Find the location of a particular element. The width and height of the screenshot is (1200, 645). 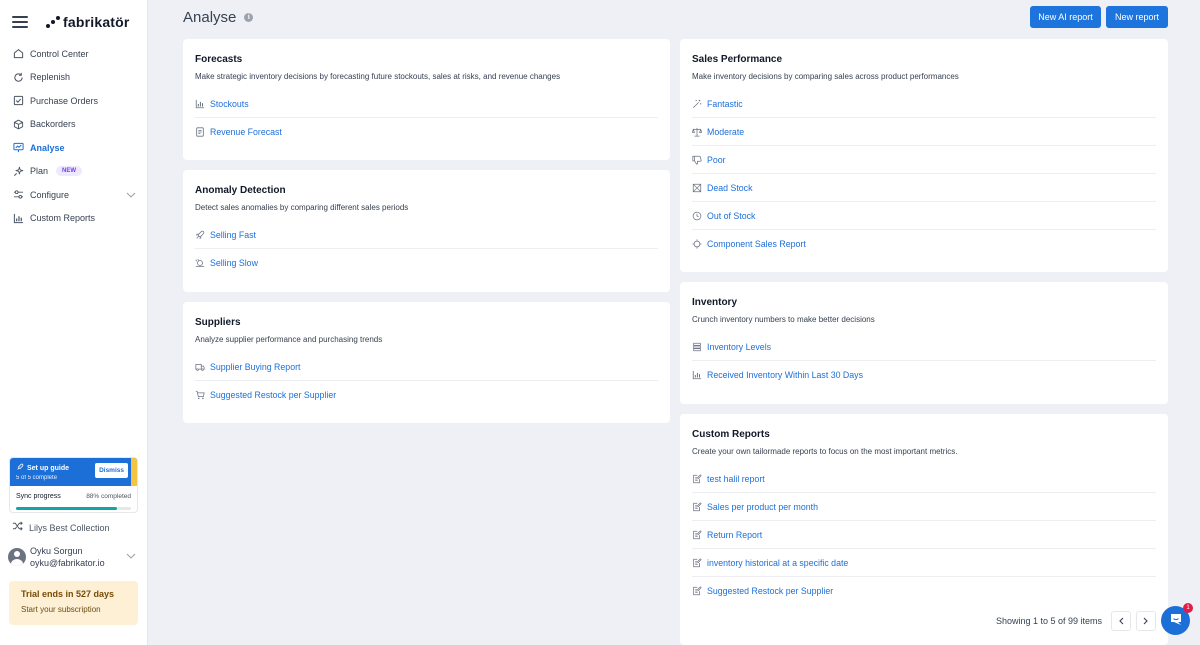

store-name: Lilys Best Collection is located at coordinates (69, 527).